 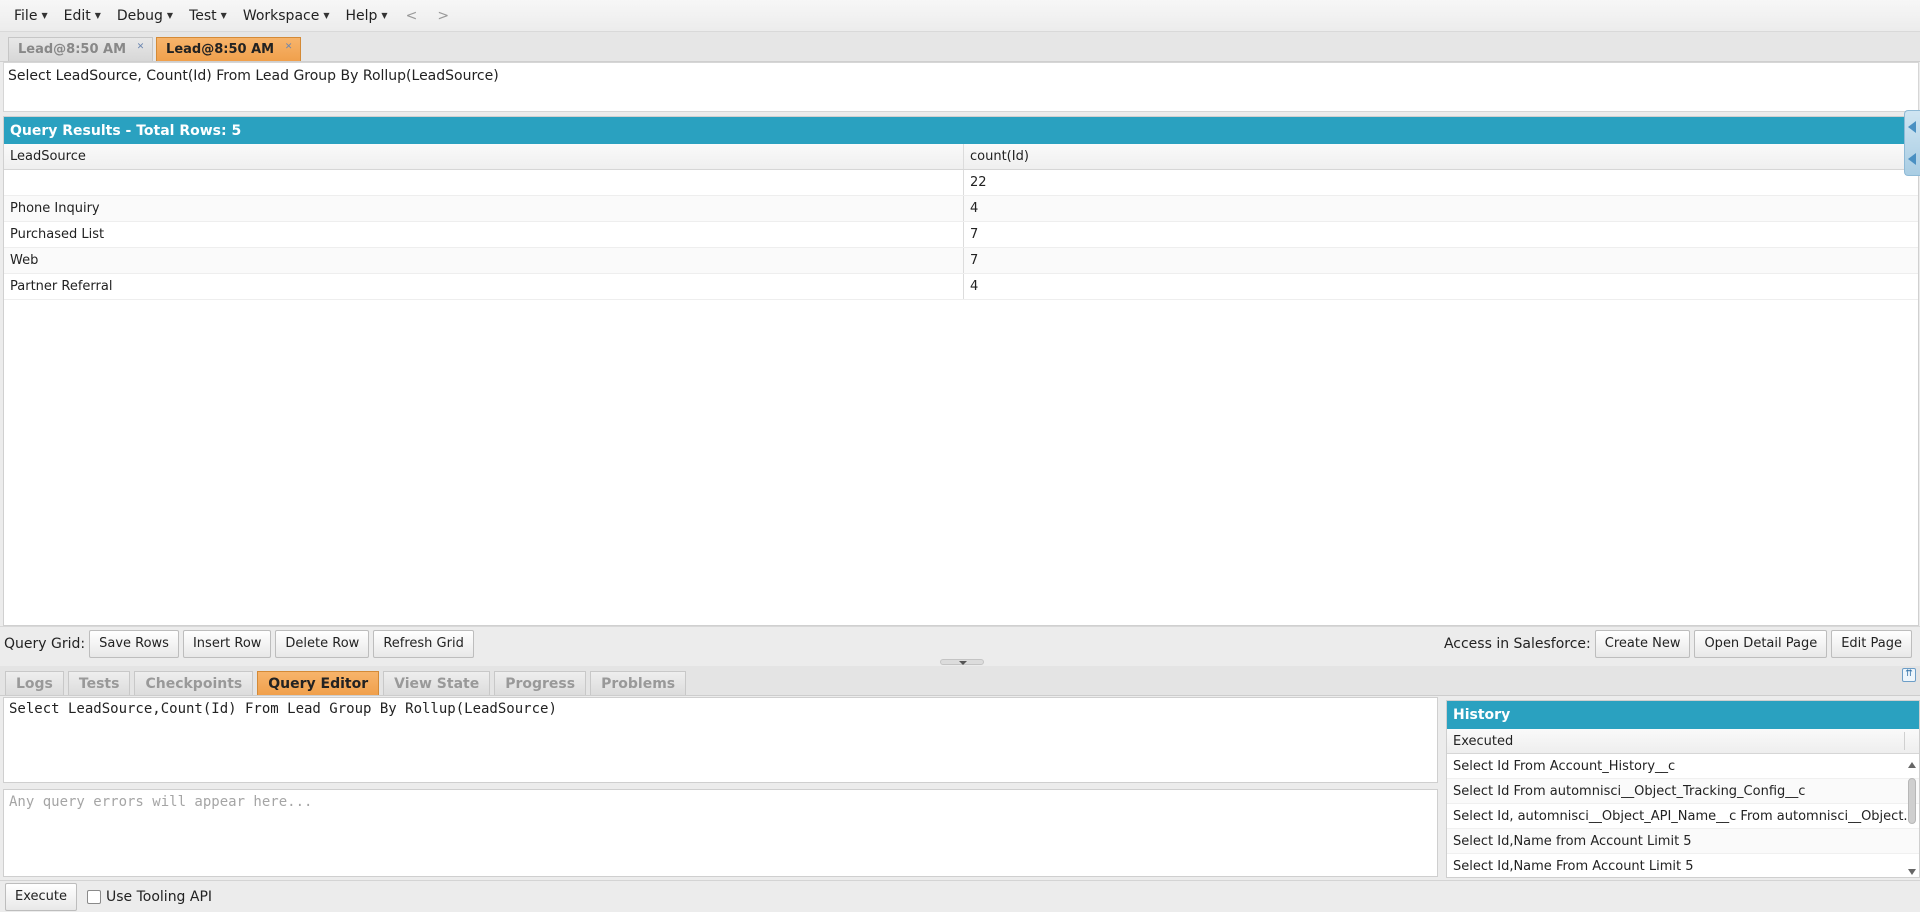 I want to click on menu-debug: Debug ▼, so click(x=145, y=16).